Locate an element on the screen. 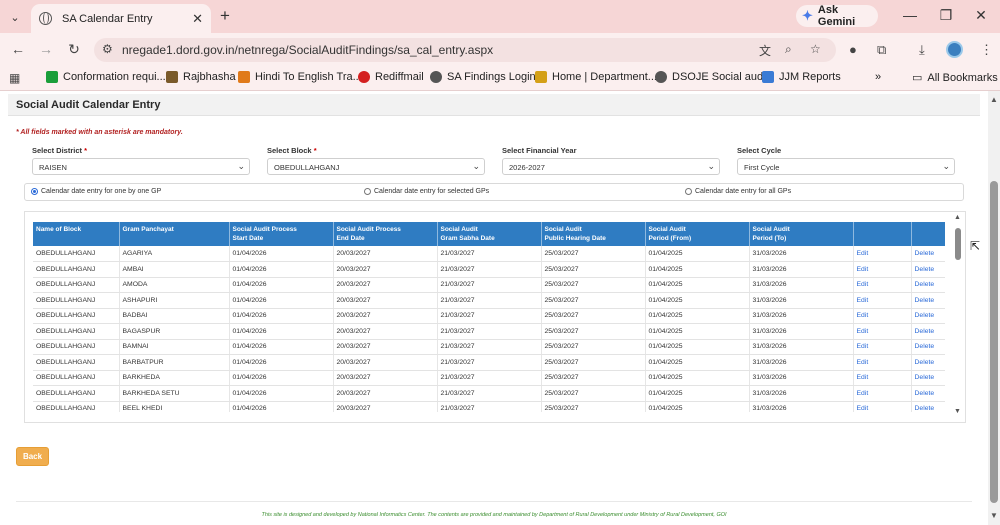  column-header: Social Audit Period (From) is located at coordinates (697, 234).